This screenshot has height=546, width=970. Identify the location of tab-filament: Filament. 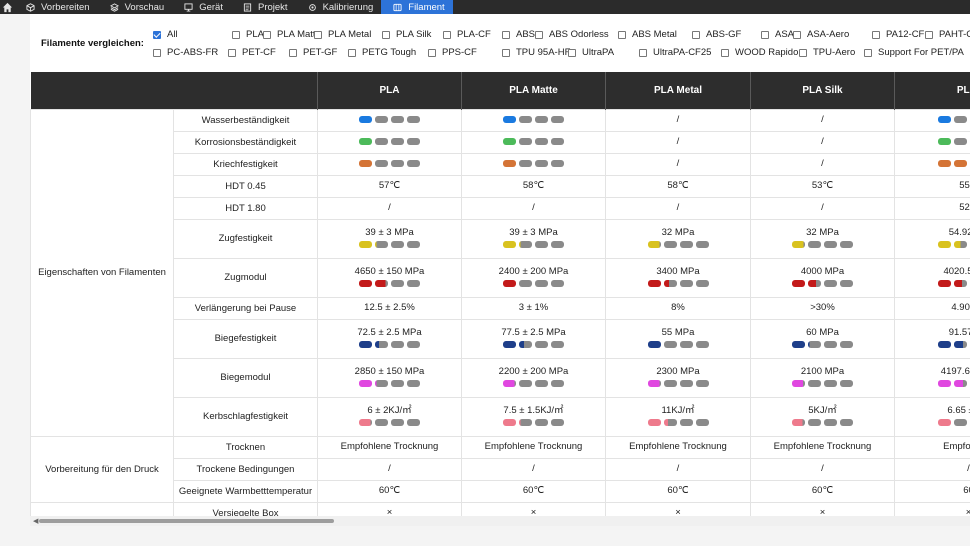
(417, 7).